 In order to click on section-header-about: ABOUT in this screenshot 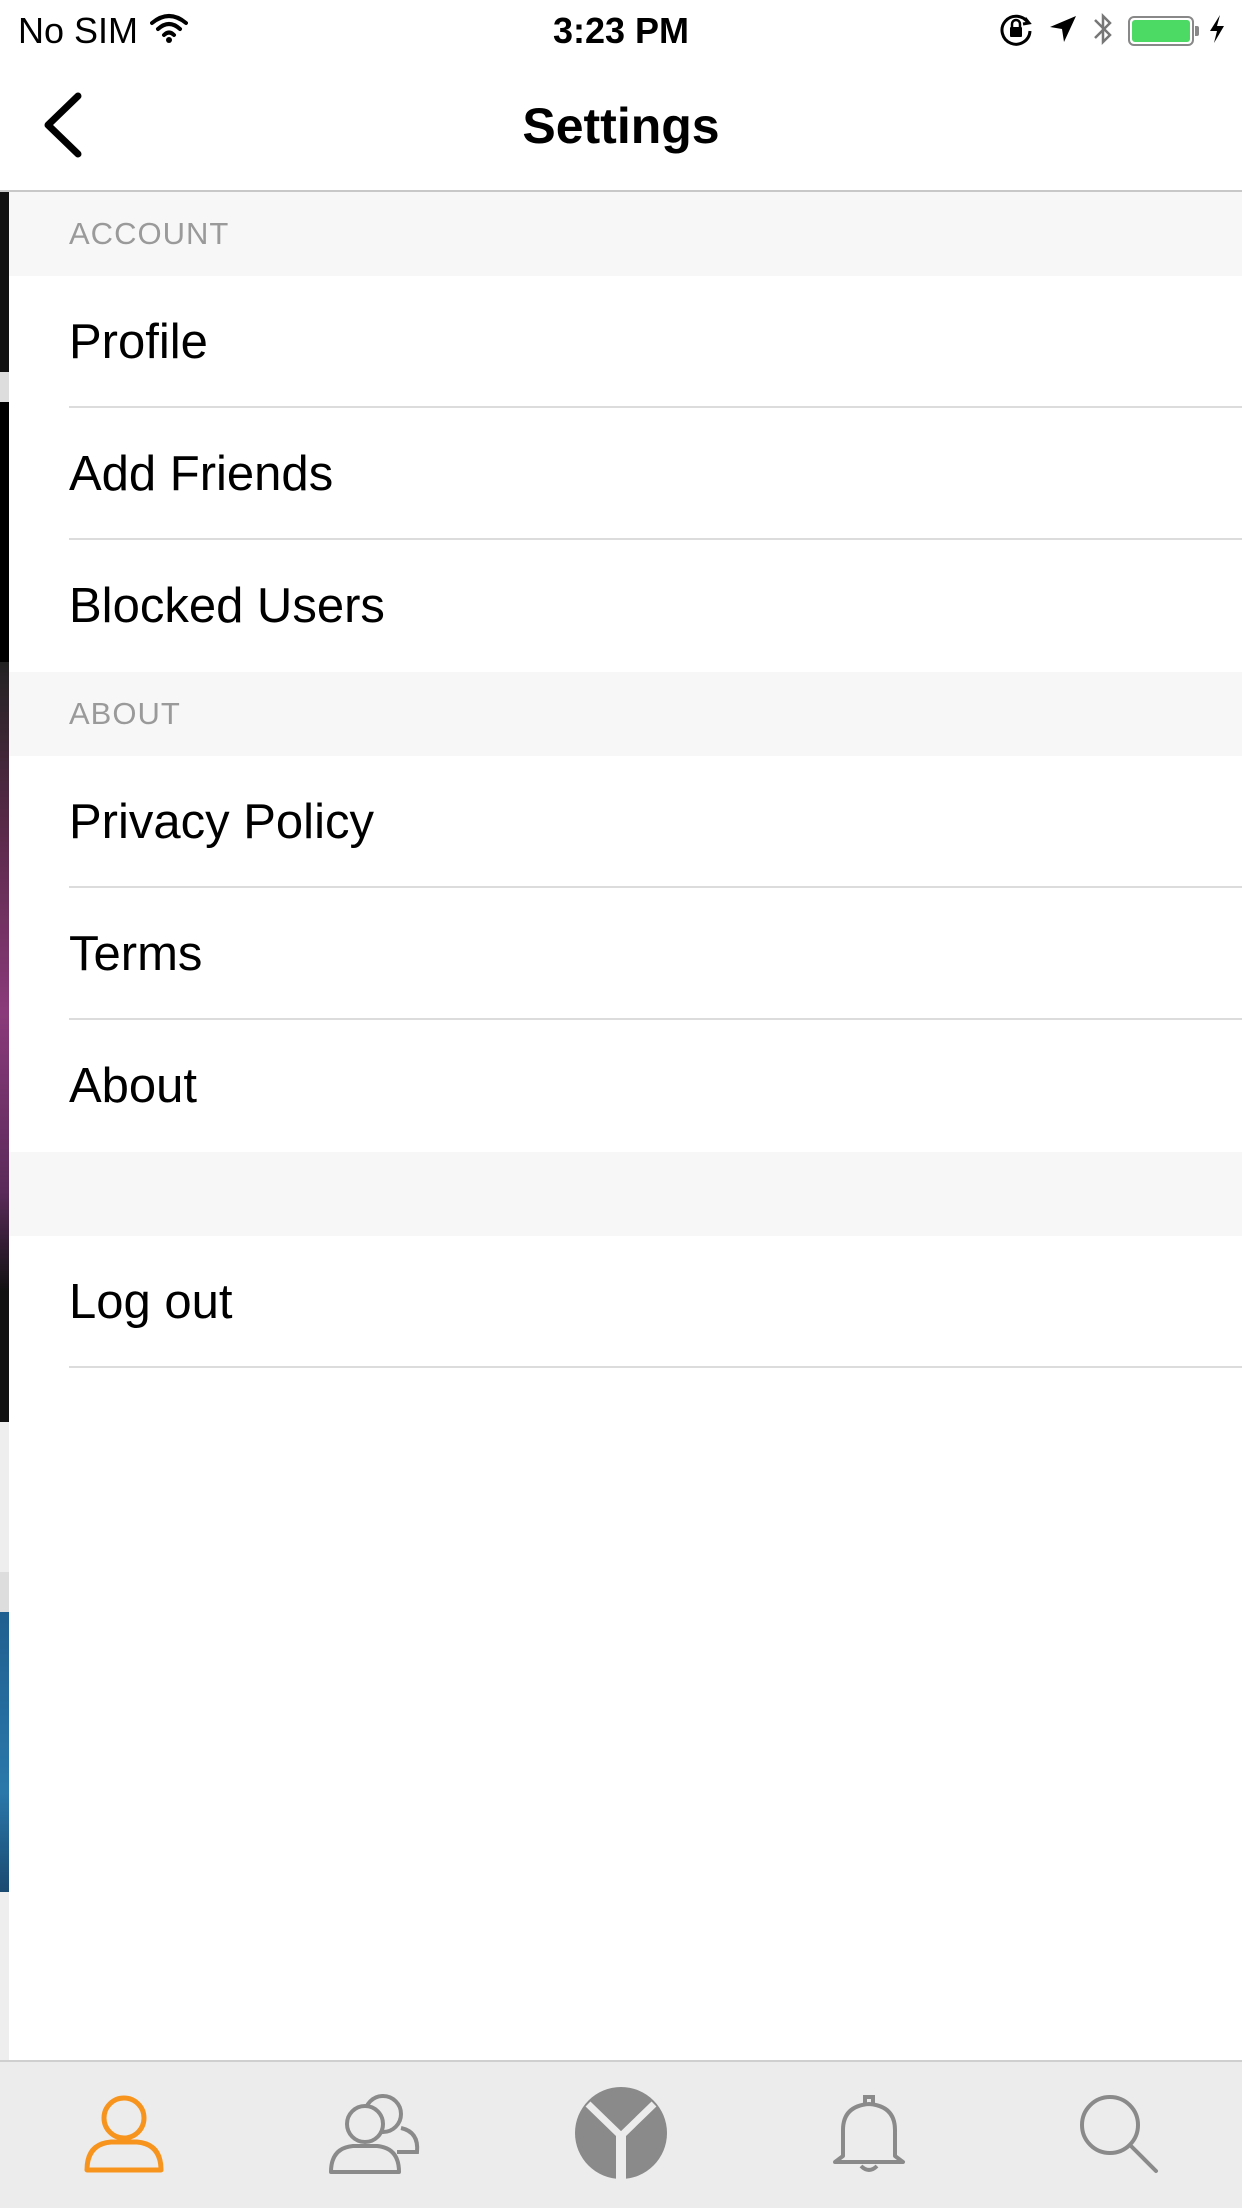, I will do `click(625, 714)`.